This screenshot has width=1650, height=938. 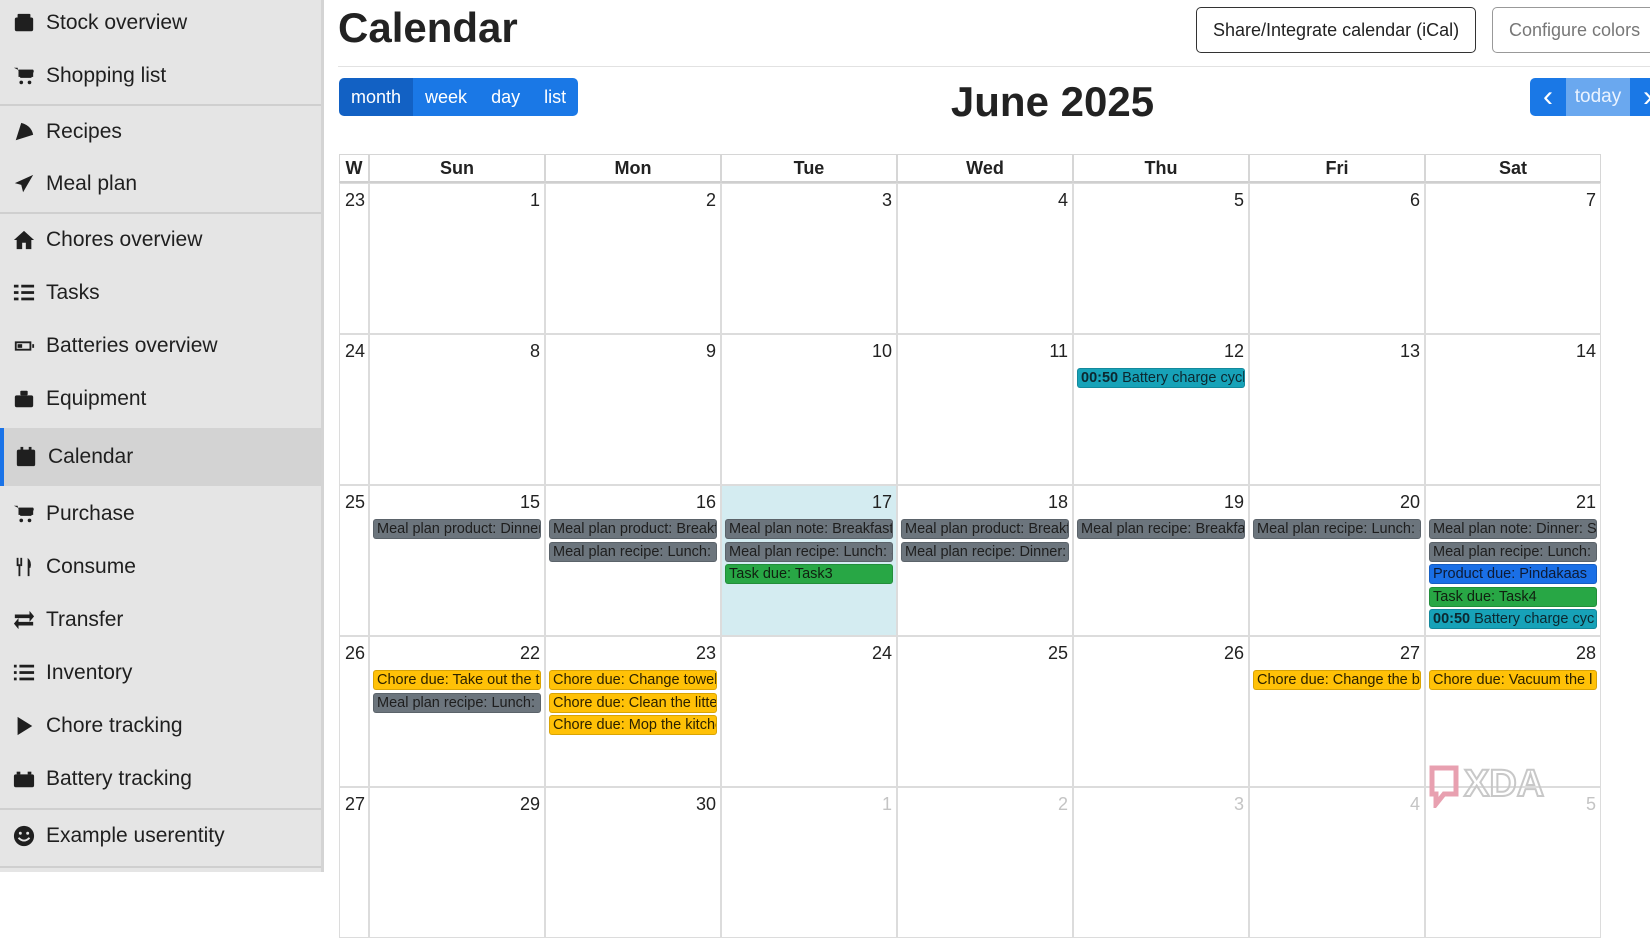 I want to click on day-number: 14, so click(x=1586, y=351).